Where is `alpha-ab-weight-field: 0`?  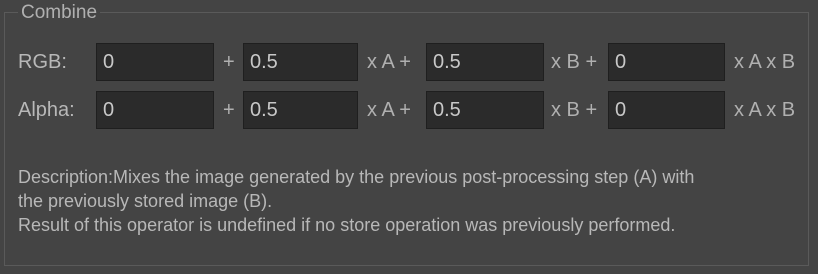 alpha-ab-weight-field: 0 is located at coordinates (666, 110).